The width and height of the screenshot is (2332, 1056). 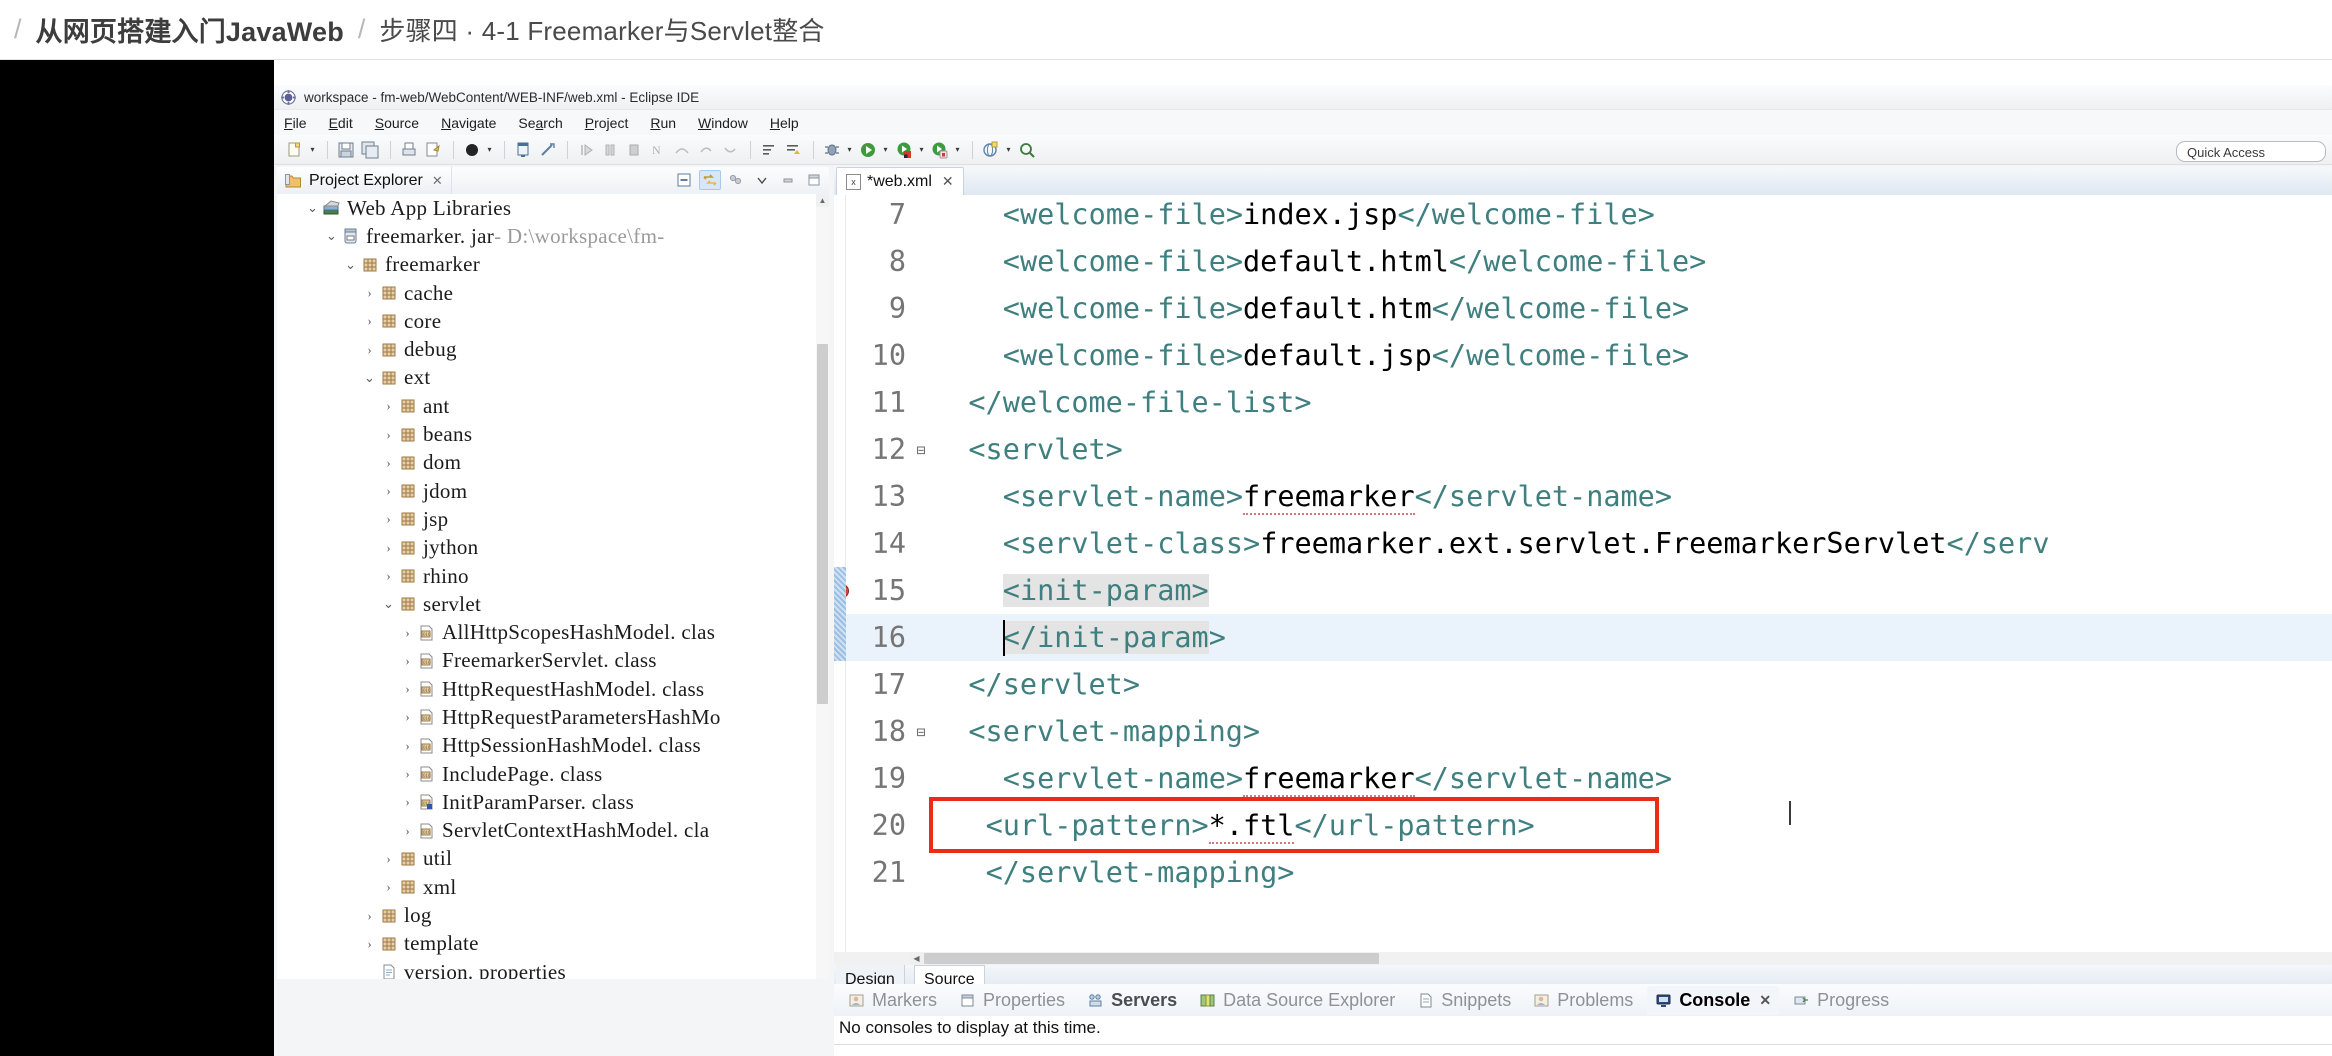 What do you see at coordinates (586, 150) in the screenshot?
I see `resume-icon` at bounding box center [586, 150].